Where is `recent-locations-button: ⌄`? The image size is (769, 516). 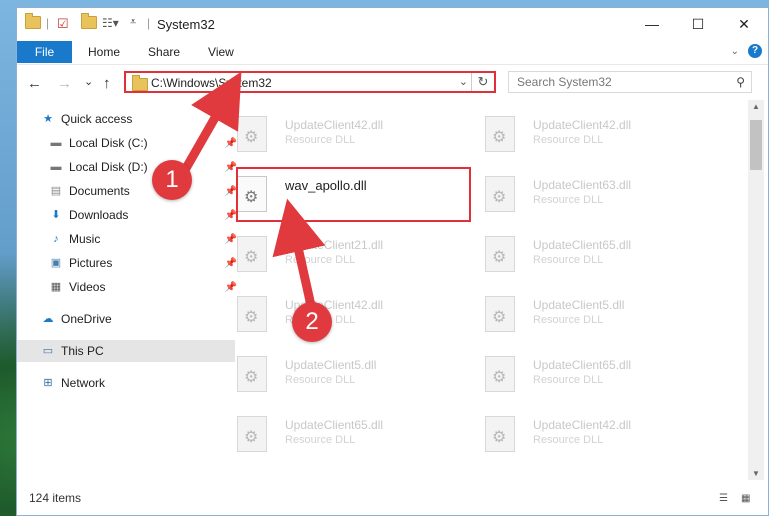
recent-locations-button: ⌄ is located at coordinates (88, 81).